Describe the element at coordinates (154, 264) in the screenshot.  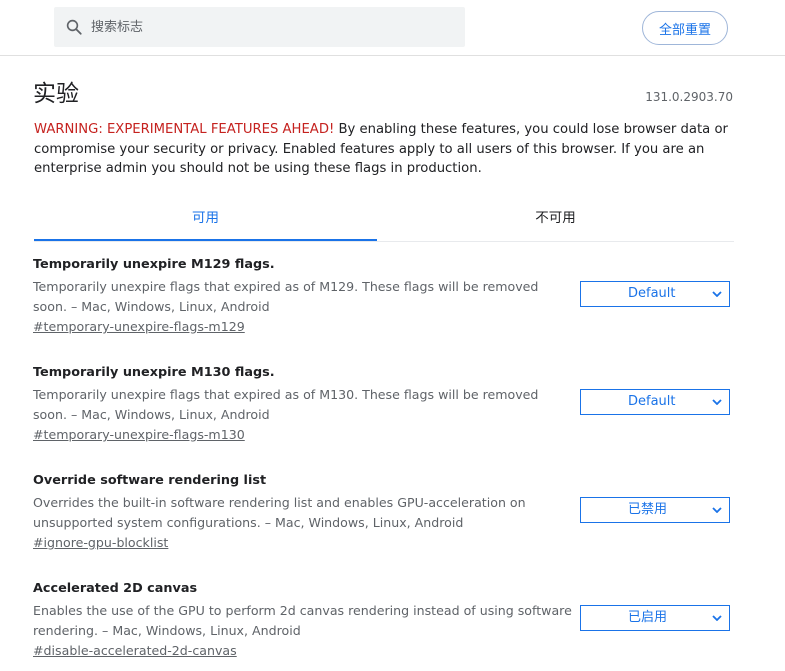
I see `flag-title: Temporarily unexpire M129 flags.` at that location.